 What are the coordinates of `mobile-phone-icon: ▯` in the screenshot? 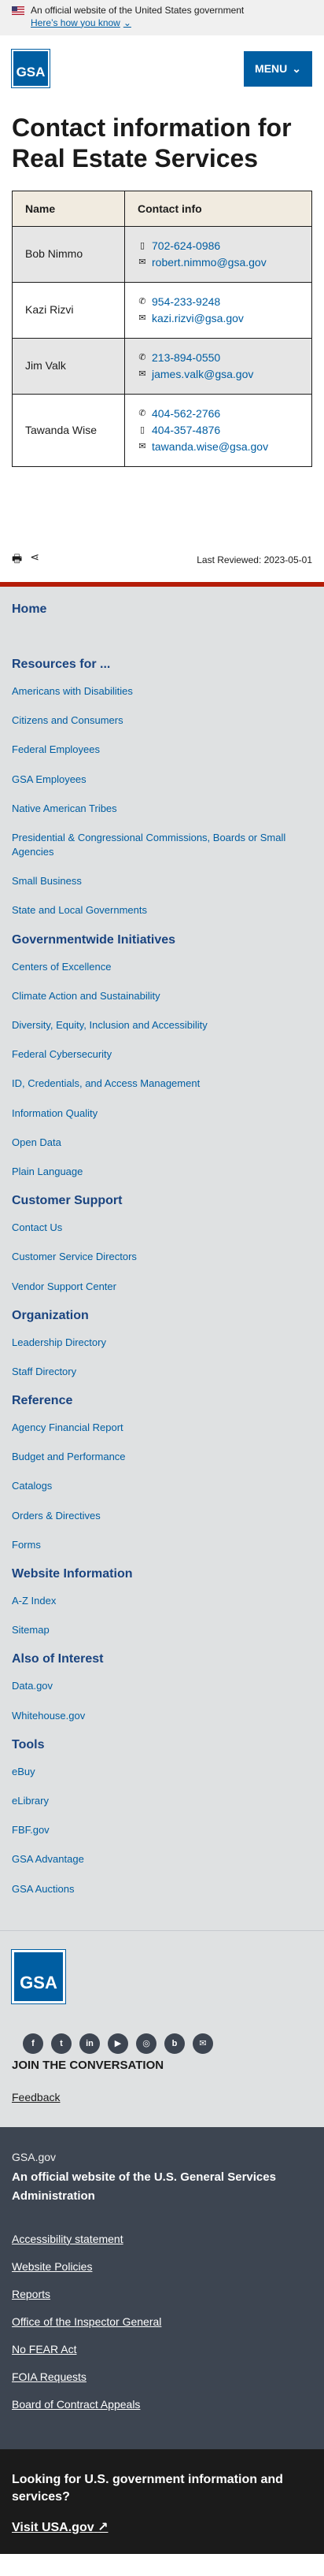 It's located at (142, 246).